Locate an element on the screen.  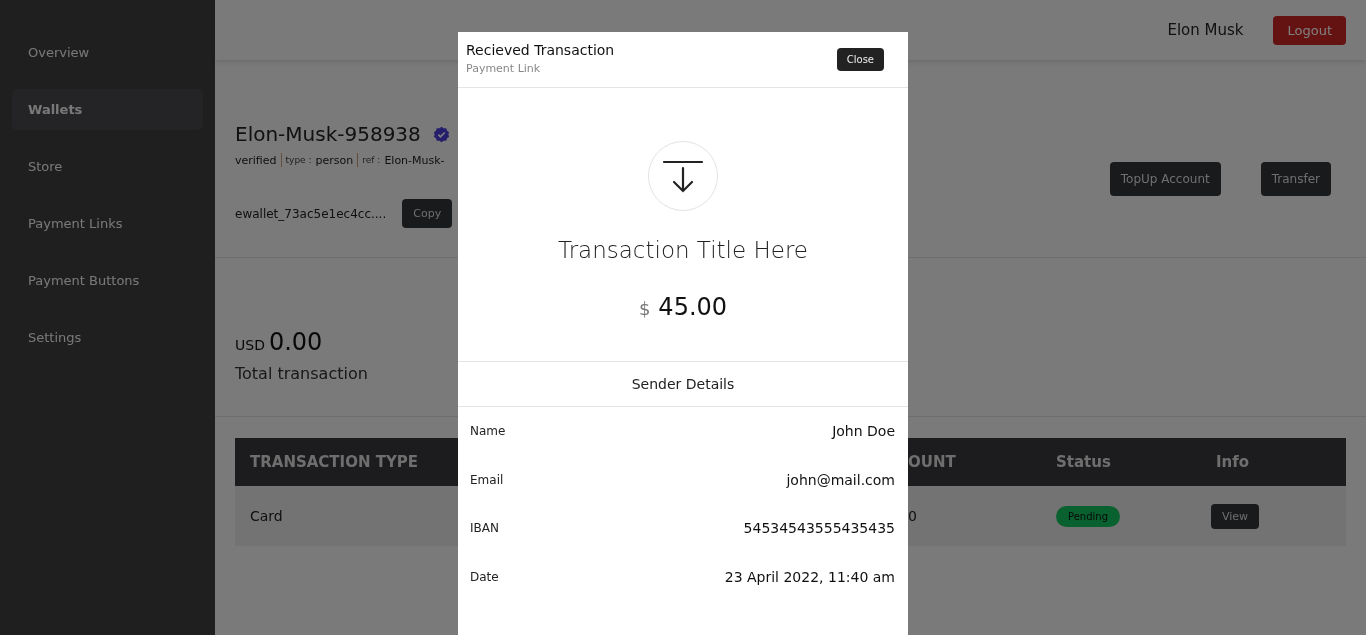
column-header: TRANSACTION TYPE is located at coordinates (334, 462).